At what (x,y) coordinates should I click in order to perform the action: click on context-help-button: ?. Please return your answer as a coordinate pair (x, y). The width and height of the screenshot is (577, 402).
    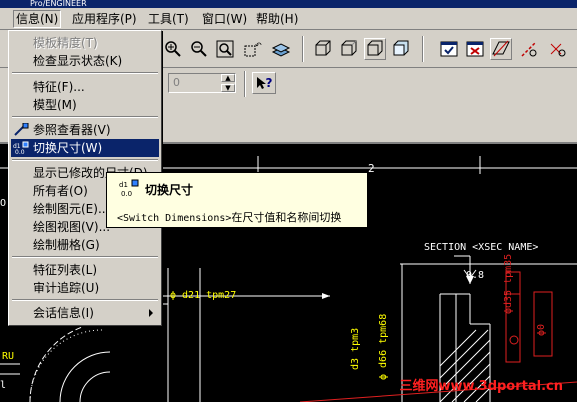
    Looking at the image, I should click on (264, 83).